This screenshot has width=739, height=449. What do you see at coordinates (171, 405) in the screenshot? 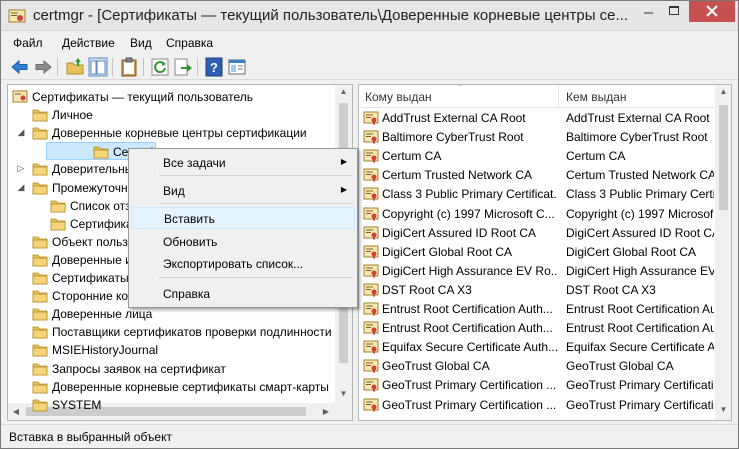
I see `tree-item: SYSTEM` at bounding box center [171, 405].